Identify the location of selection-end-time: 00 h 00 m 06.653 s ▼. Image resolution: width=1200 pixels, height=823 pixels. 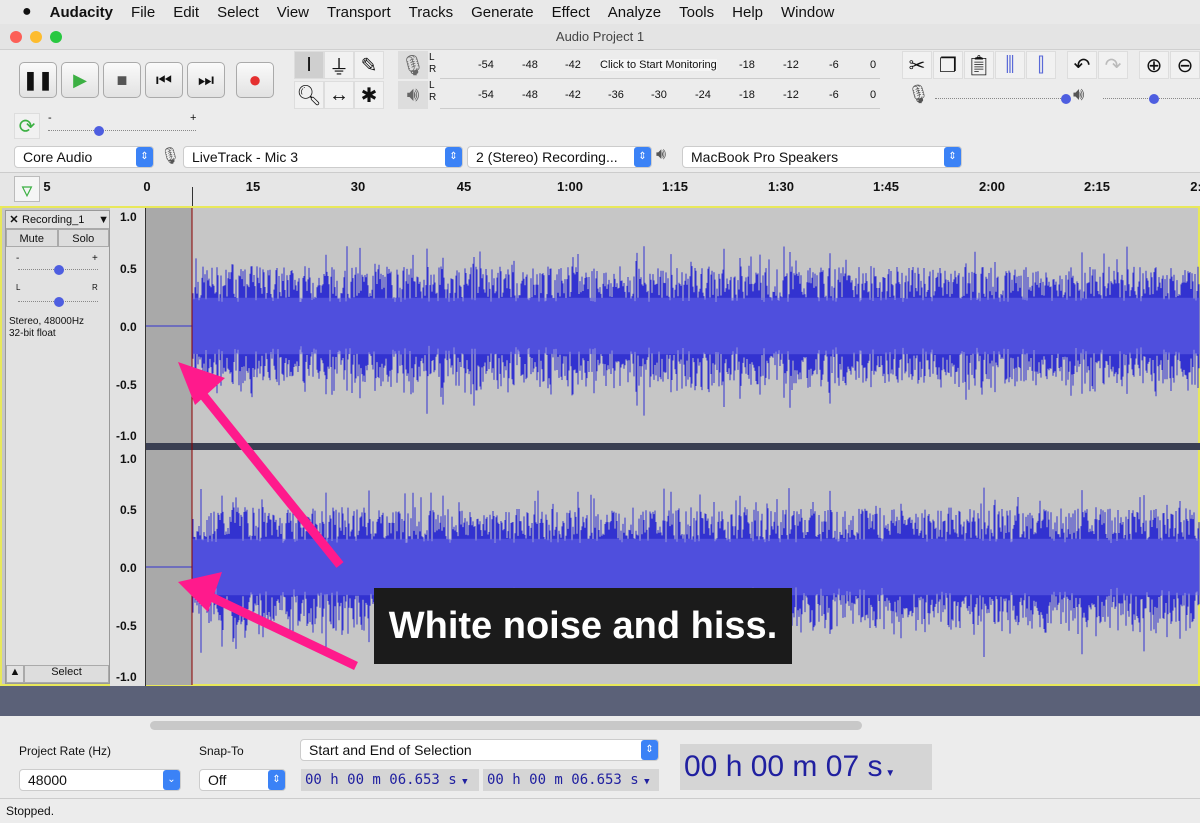
(571, 780).